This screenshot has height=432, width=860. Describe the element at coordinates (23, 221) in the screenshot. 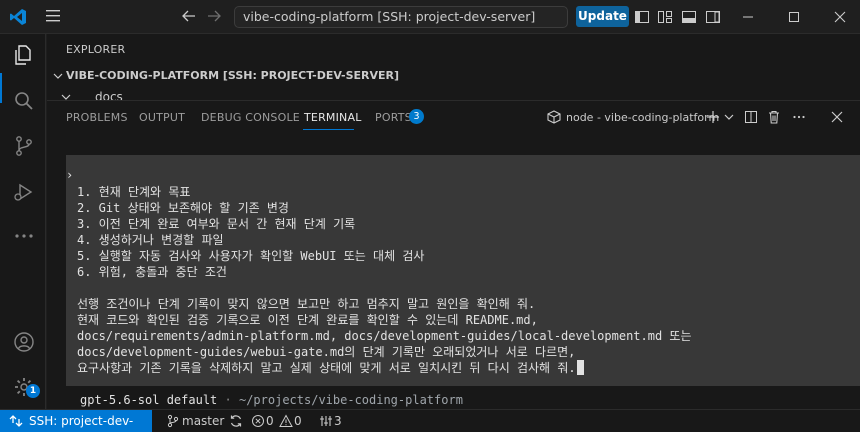

I see `activity-bar` at that location.